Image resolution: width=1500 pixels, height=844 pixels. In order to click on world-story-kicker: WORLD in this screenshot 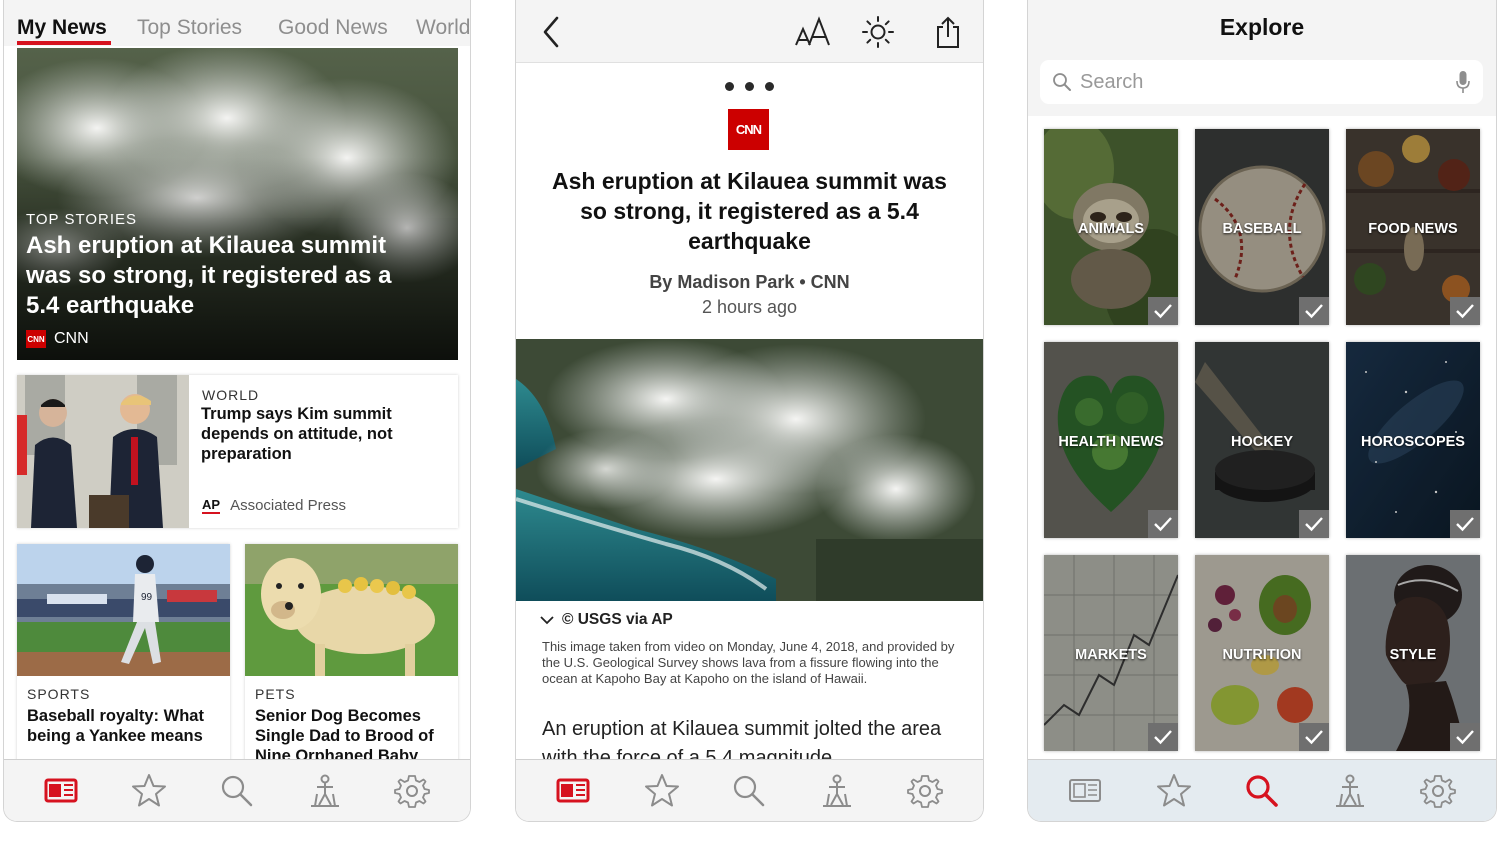, I will do `click(231, 395)`.